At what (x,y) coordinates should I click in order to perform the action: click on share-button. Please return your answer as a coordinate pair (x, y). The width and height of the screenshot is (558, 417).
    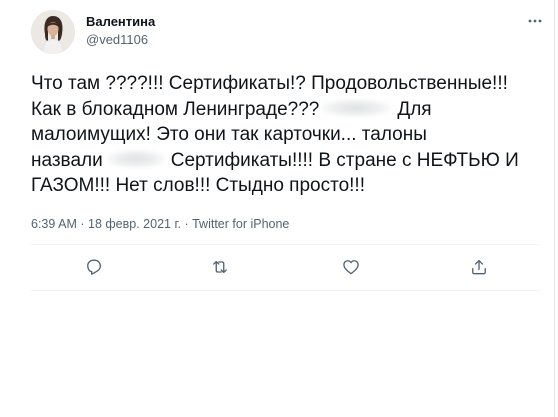
    Looking at the image, I should click on (479, 267).